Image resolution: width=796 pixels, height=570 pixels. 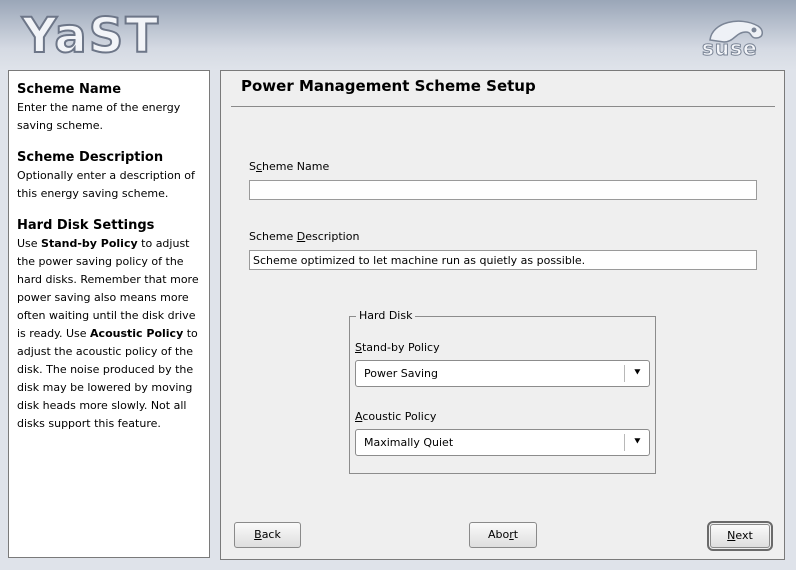 What do you see at coordinates (397, 347) in the screenshot?
I see `standby-policy-label: Stand-by Policy` at bounding box center [397, 347].